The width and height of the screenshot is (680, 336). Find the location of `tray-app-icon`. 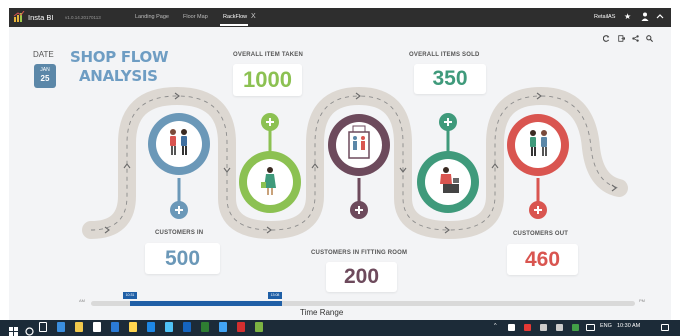

tray-app-icon is located at coordinates (511, 327).